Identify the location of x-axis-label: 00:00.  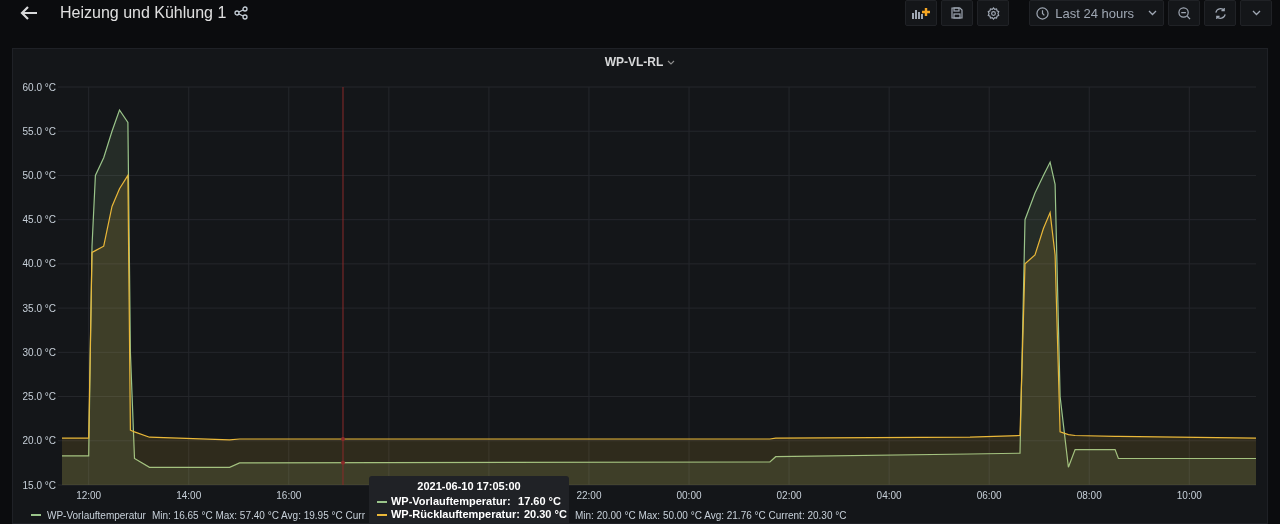
(689, 495).